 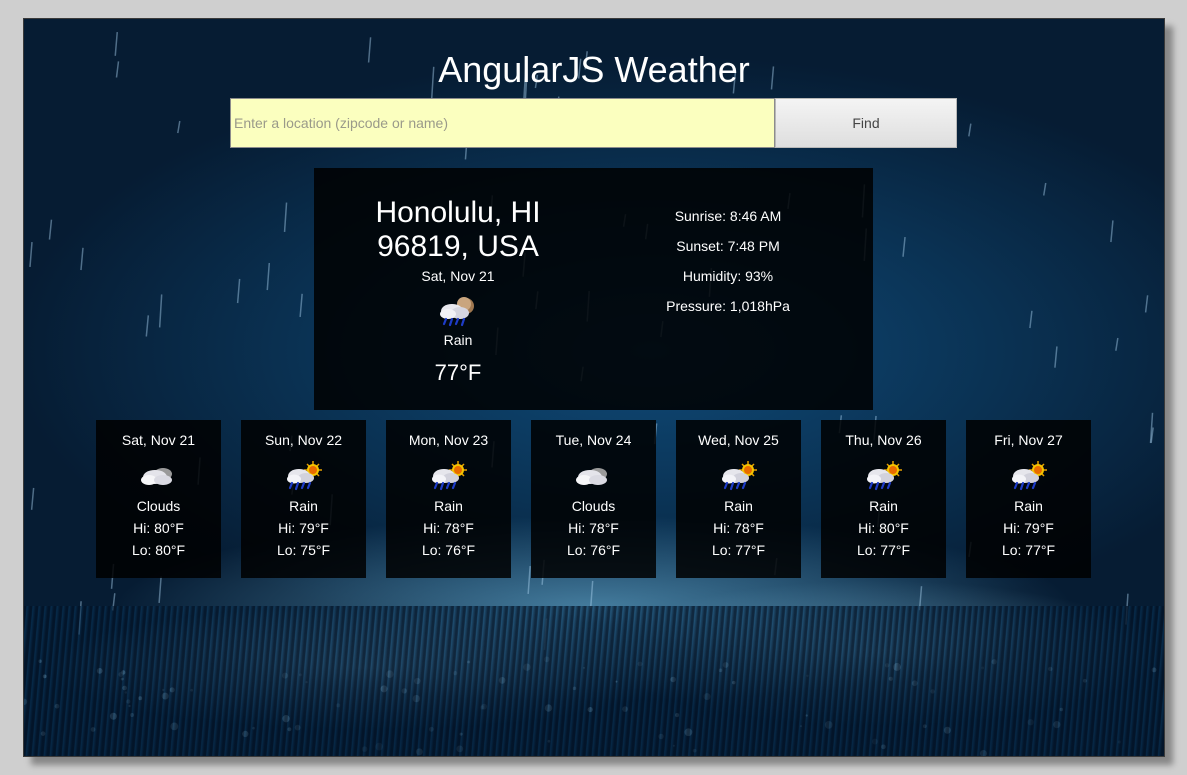 I want to click on page-title: AngularJS Weather, so click(x=594, y=69).